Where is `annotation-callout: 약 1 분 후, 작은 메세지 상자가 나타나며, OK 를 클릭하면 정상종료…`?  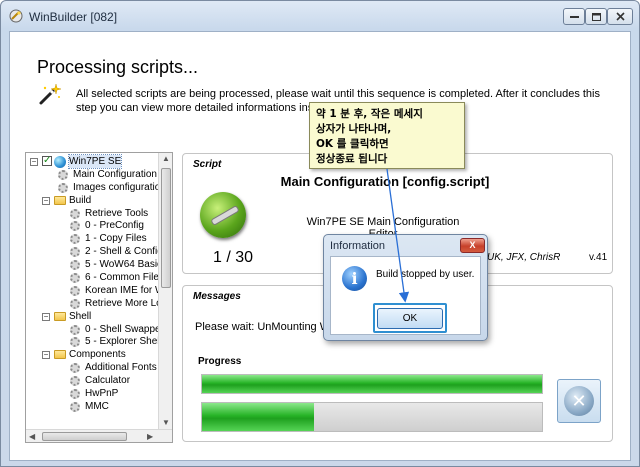 annotation-callout: 약 1 분 후, 작은 메세지 상자가 나타나며, OK 를 클릭하면 정상종료… is located at coordinates (387, 135).